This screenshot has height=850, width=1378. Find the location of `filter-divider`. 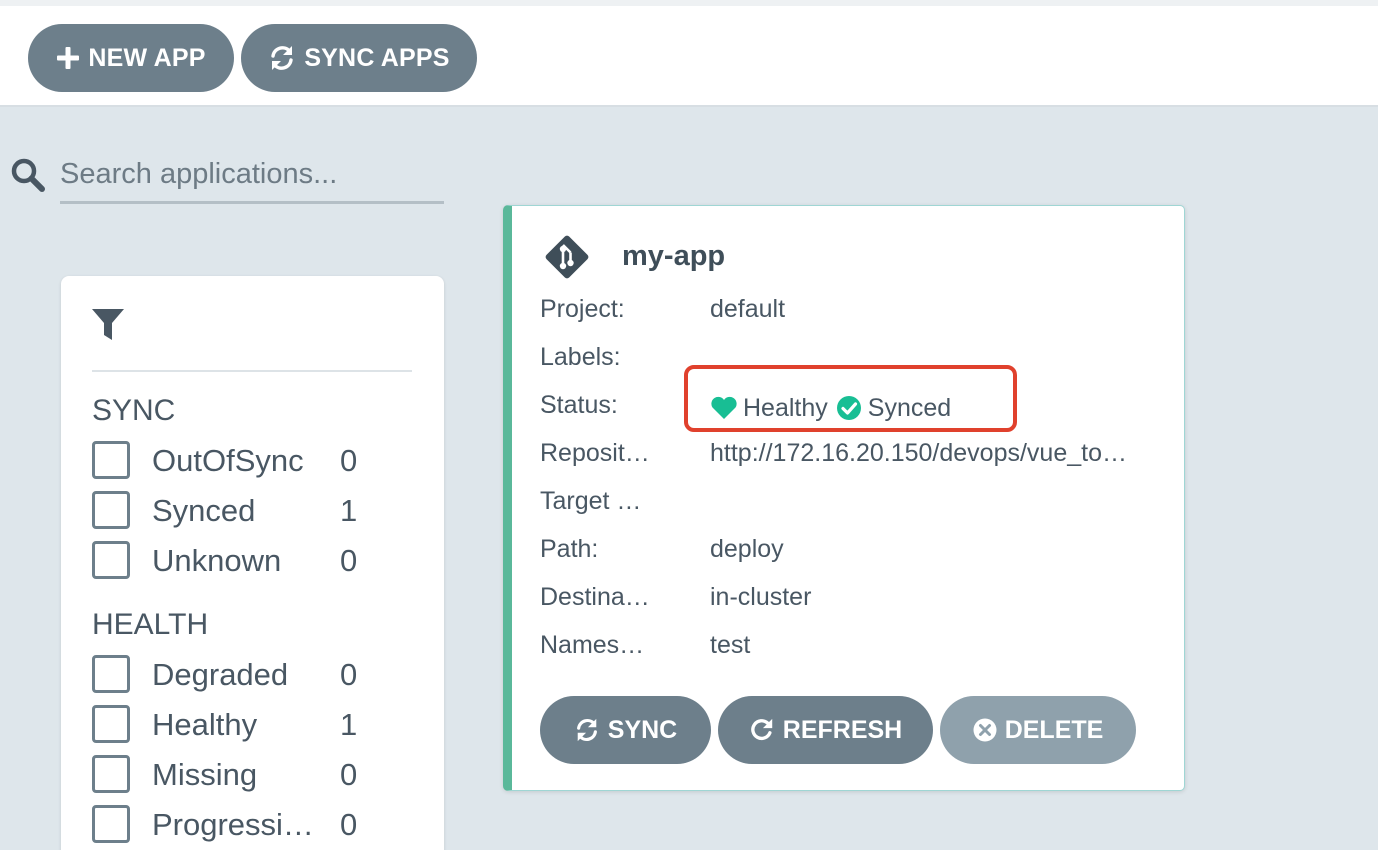

filter-divider is located at coordinates (252, 371).